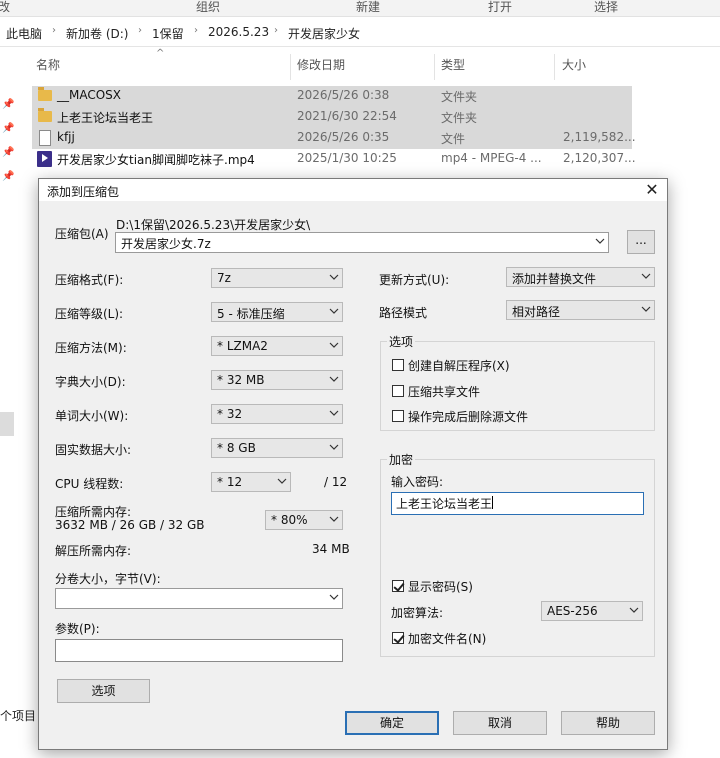 The height and width of the screenshot is (758, 720). Describe the element at coordinates (332, 96) in the screenshot. I see `file-row: __MACOSX 2026/5/26 0:38 文件夹` at that location.